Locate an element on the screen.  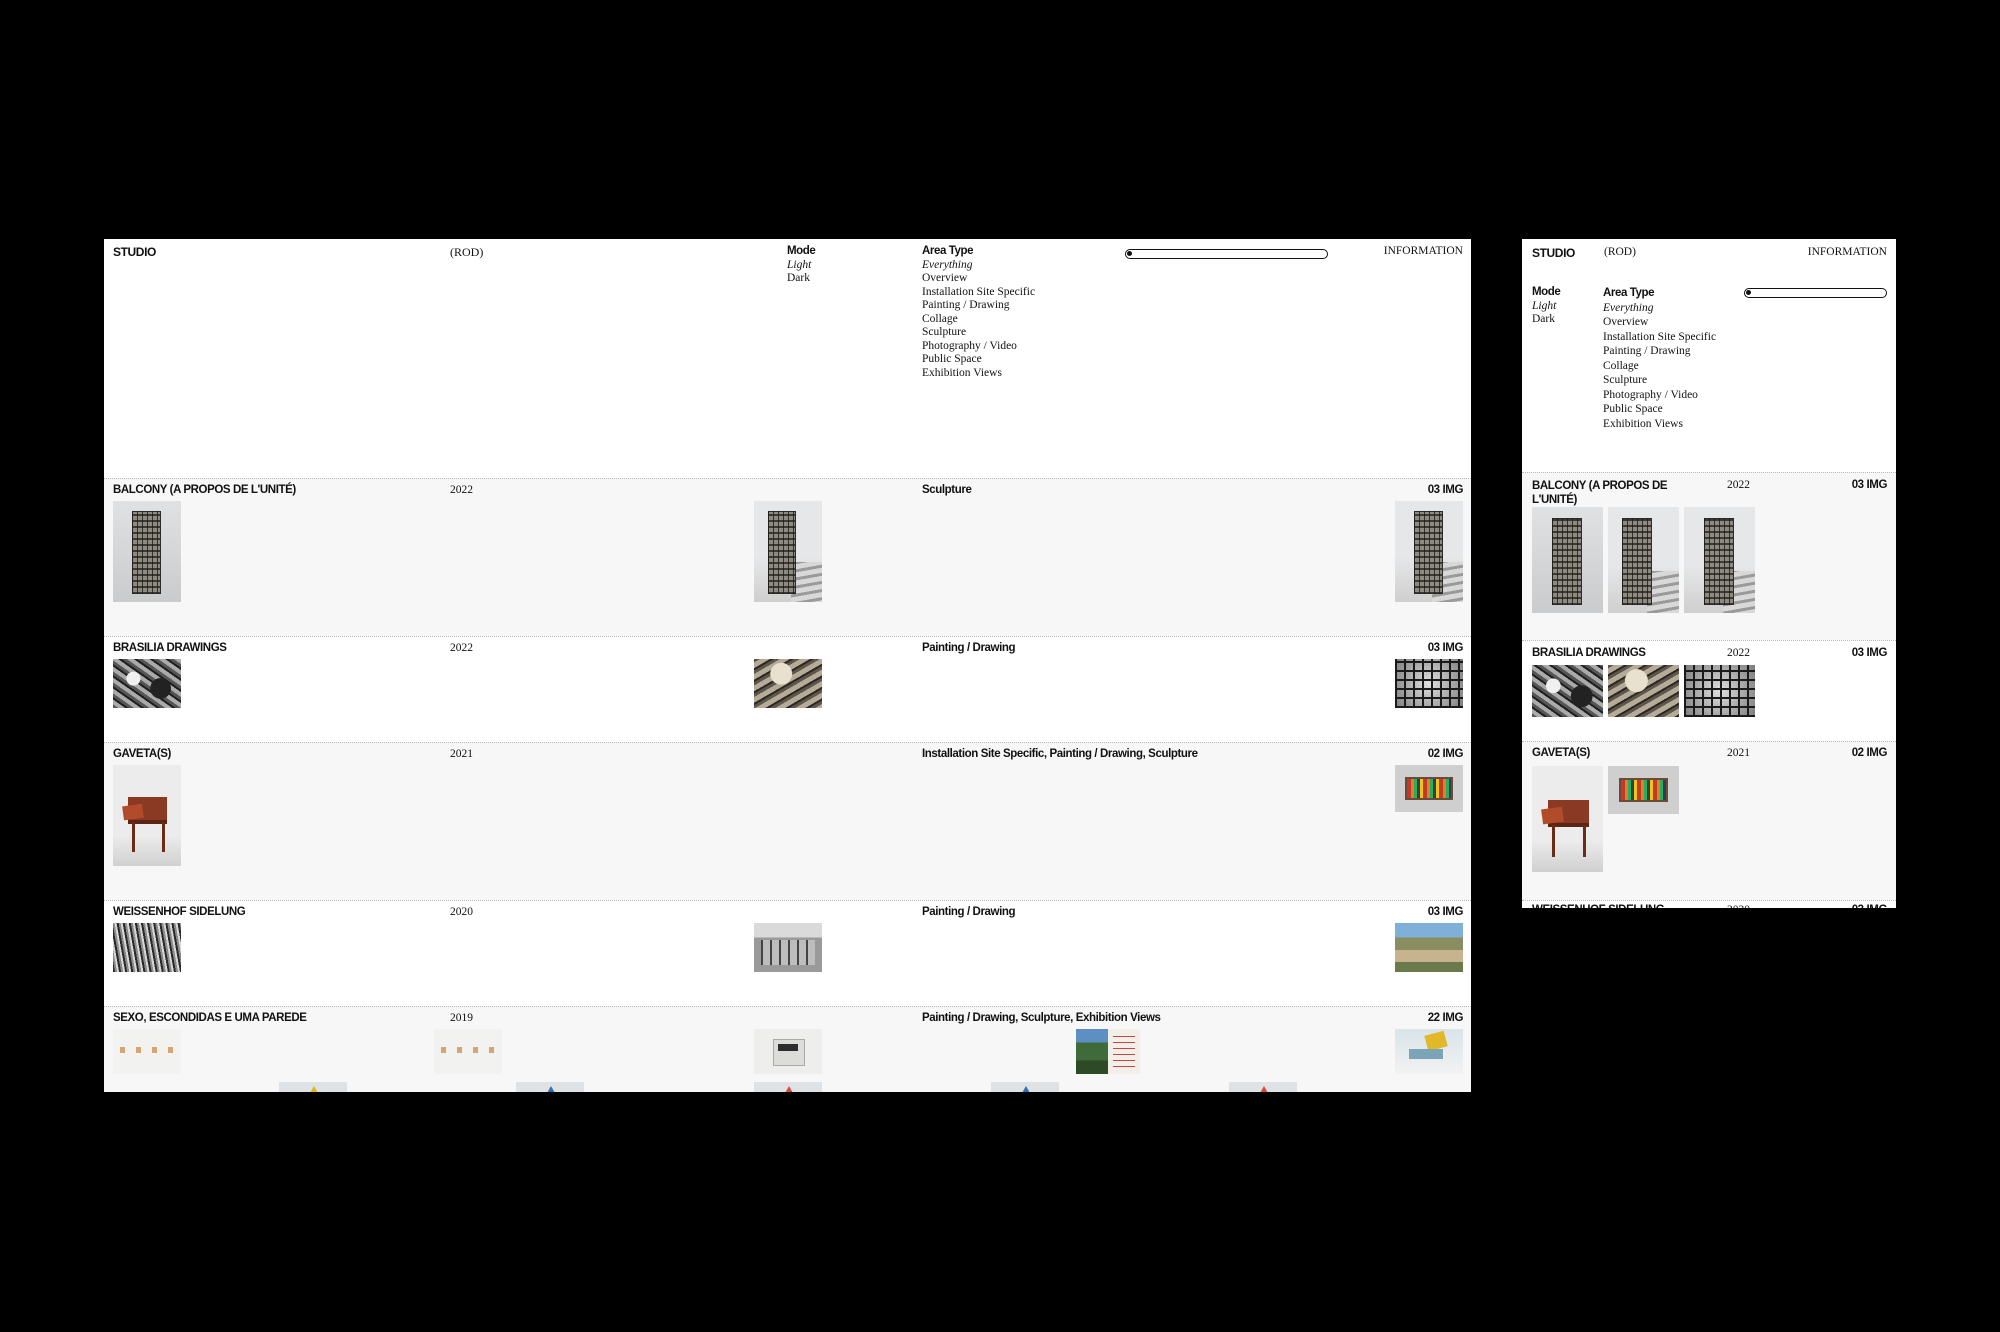
project-year: 2020 is located at coordinates (461, 912).